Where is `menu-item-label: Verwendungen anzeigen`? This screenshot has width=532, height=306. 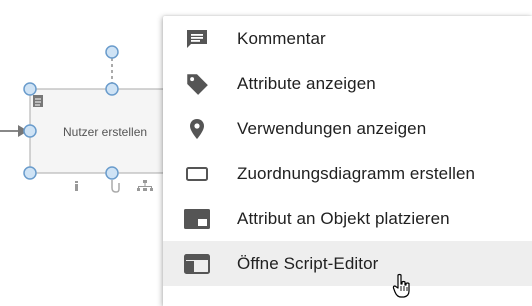 menu-item-label: Verwendungen anzeigen is located at coordinates (332, 128).